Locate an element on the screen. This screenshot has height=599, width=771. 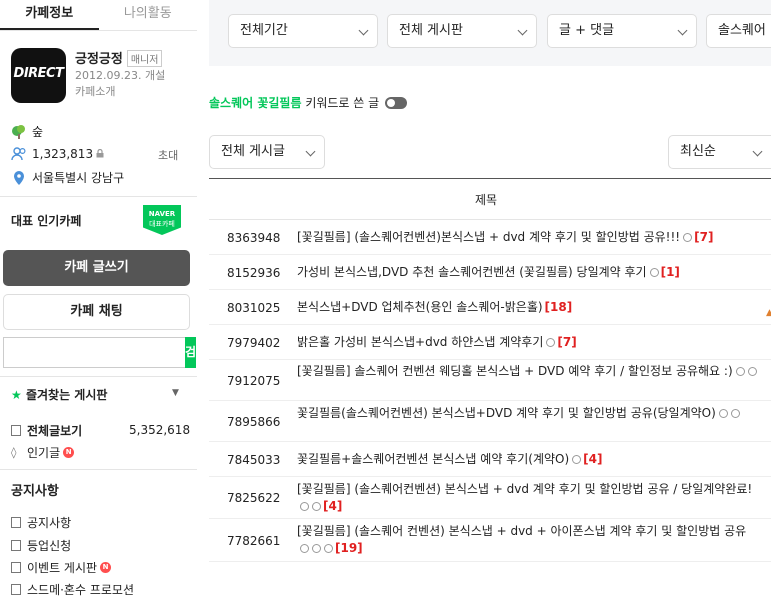
keyword-text: 솔스퀘어 꽃길필름 is located at coordinates (255, 103).